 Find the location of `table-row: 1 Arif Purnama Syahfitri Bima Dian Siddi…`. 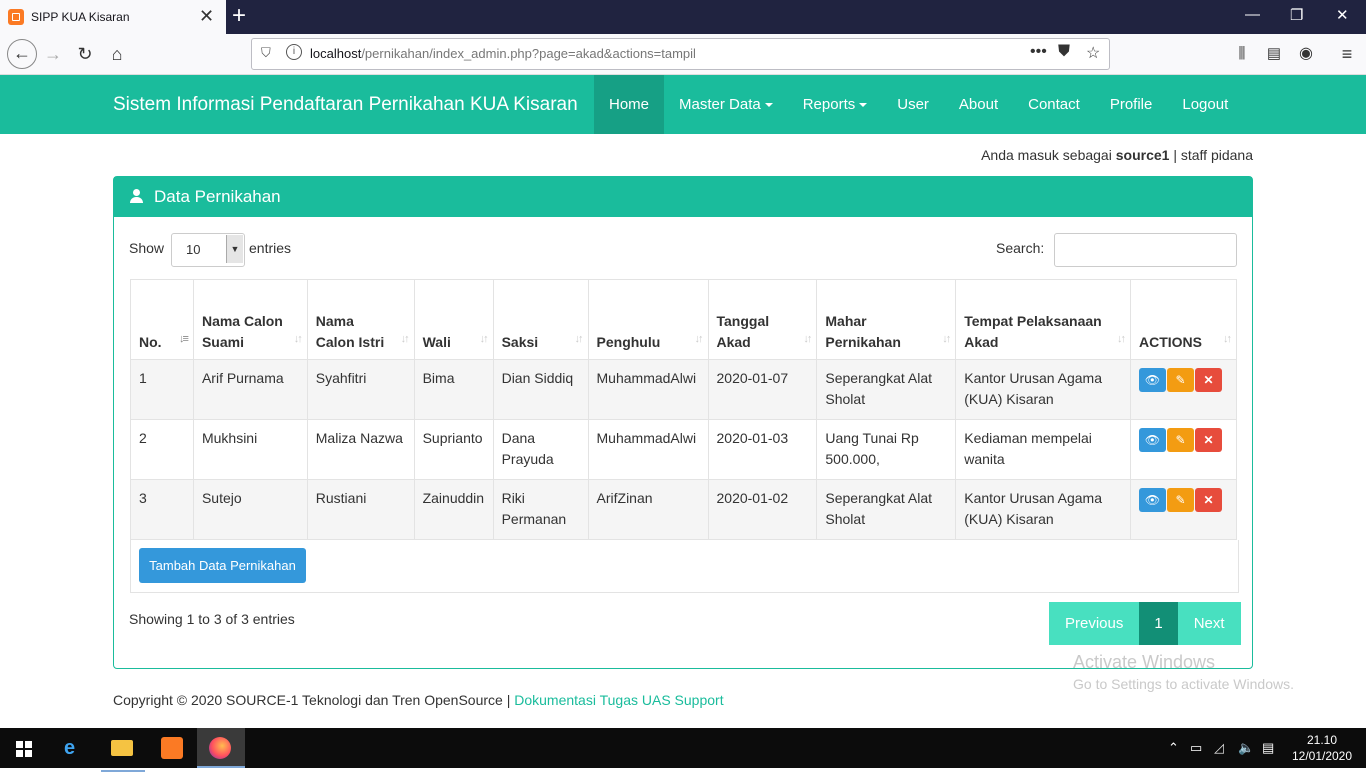

table-row: 1 Arif Purnama Syahfitri Bima Dian Siddi… is located at coordinates (684, 389).